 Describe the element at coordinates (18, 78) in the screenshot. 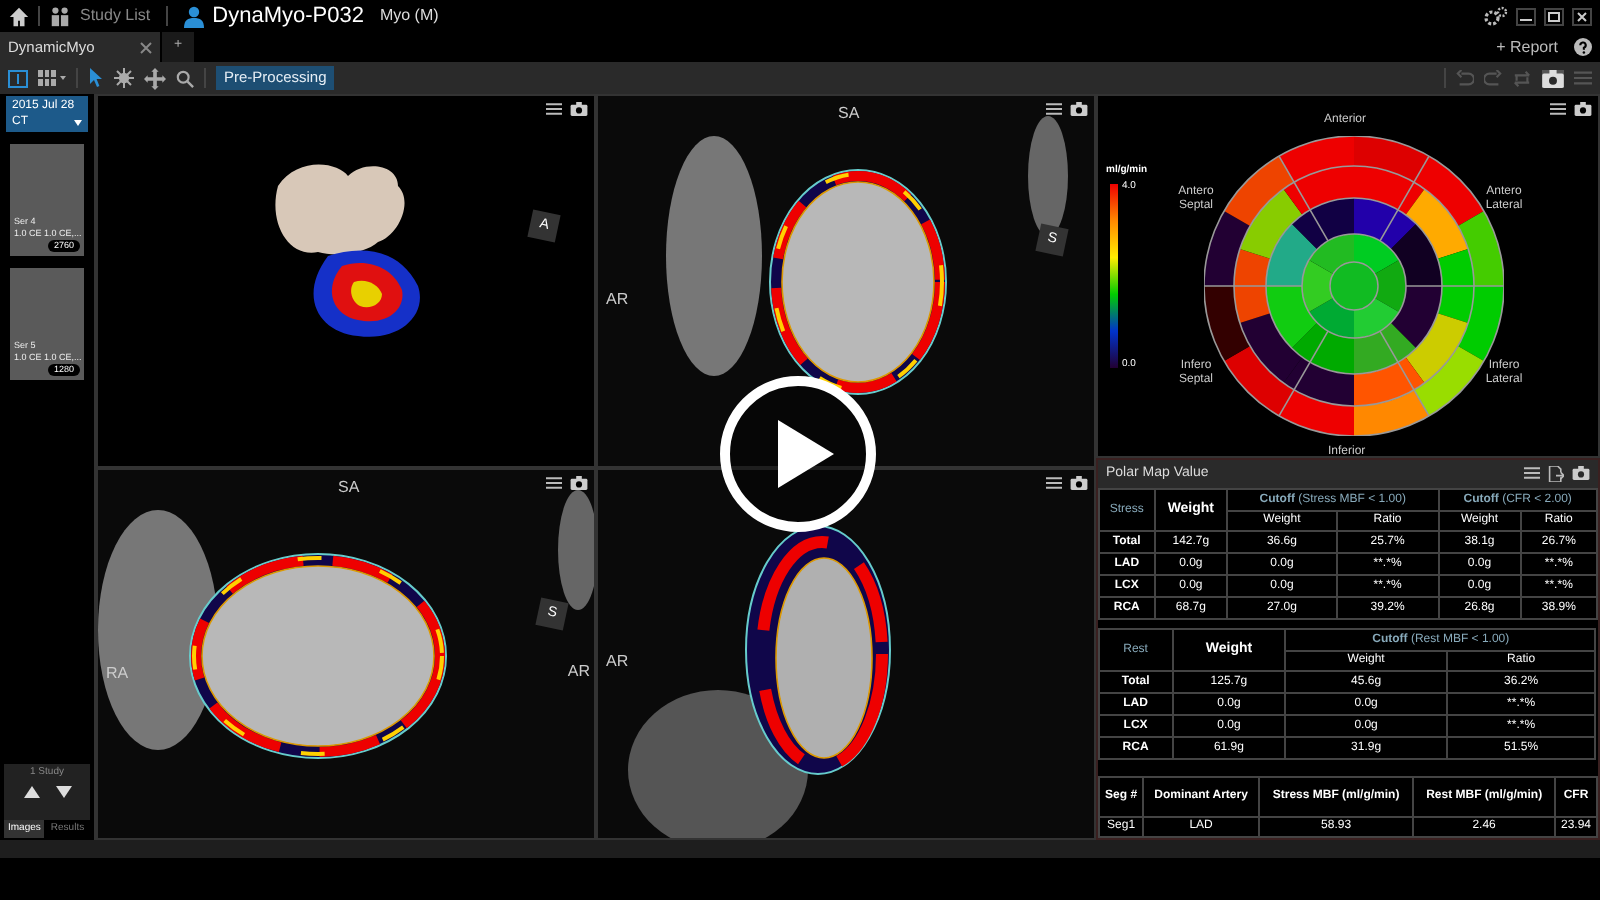

I see `layout-icon` at that location.